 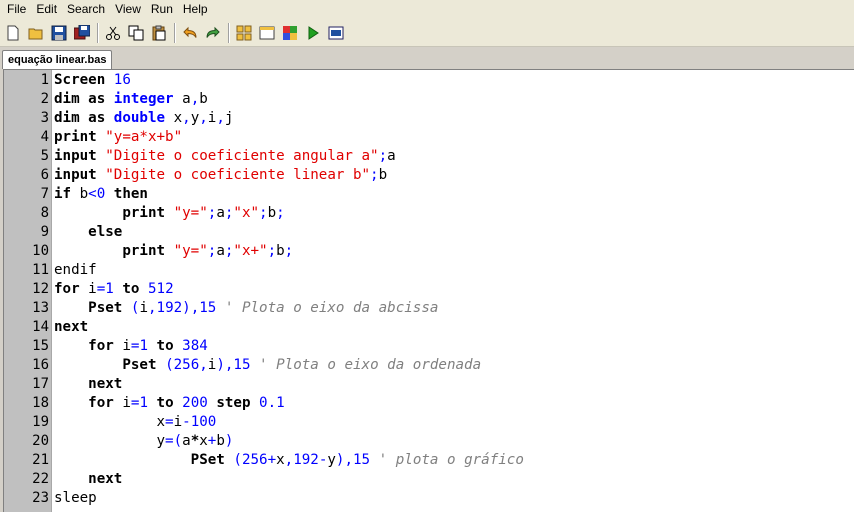 I want to click on line-number: 7, so click(x=44, y=194).